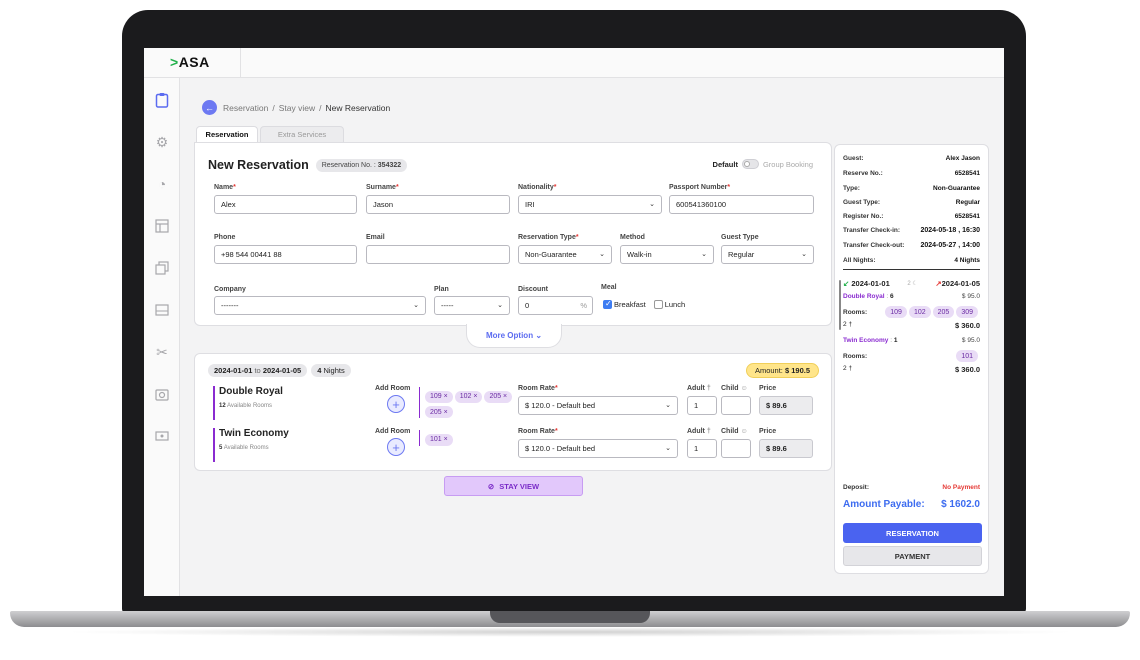  What do you see at coordinates (700, 187) in the screenshot?
I see `passport-label: Passport Number*` at bounding box center [700, 187].